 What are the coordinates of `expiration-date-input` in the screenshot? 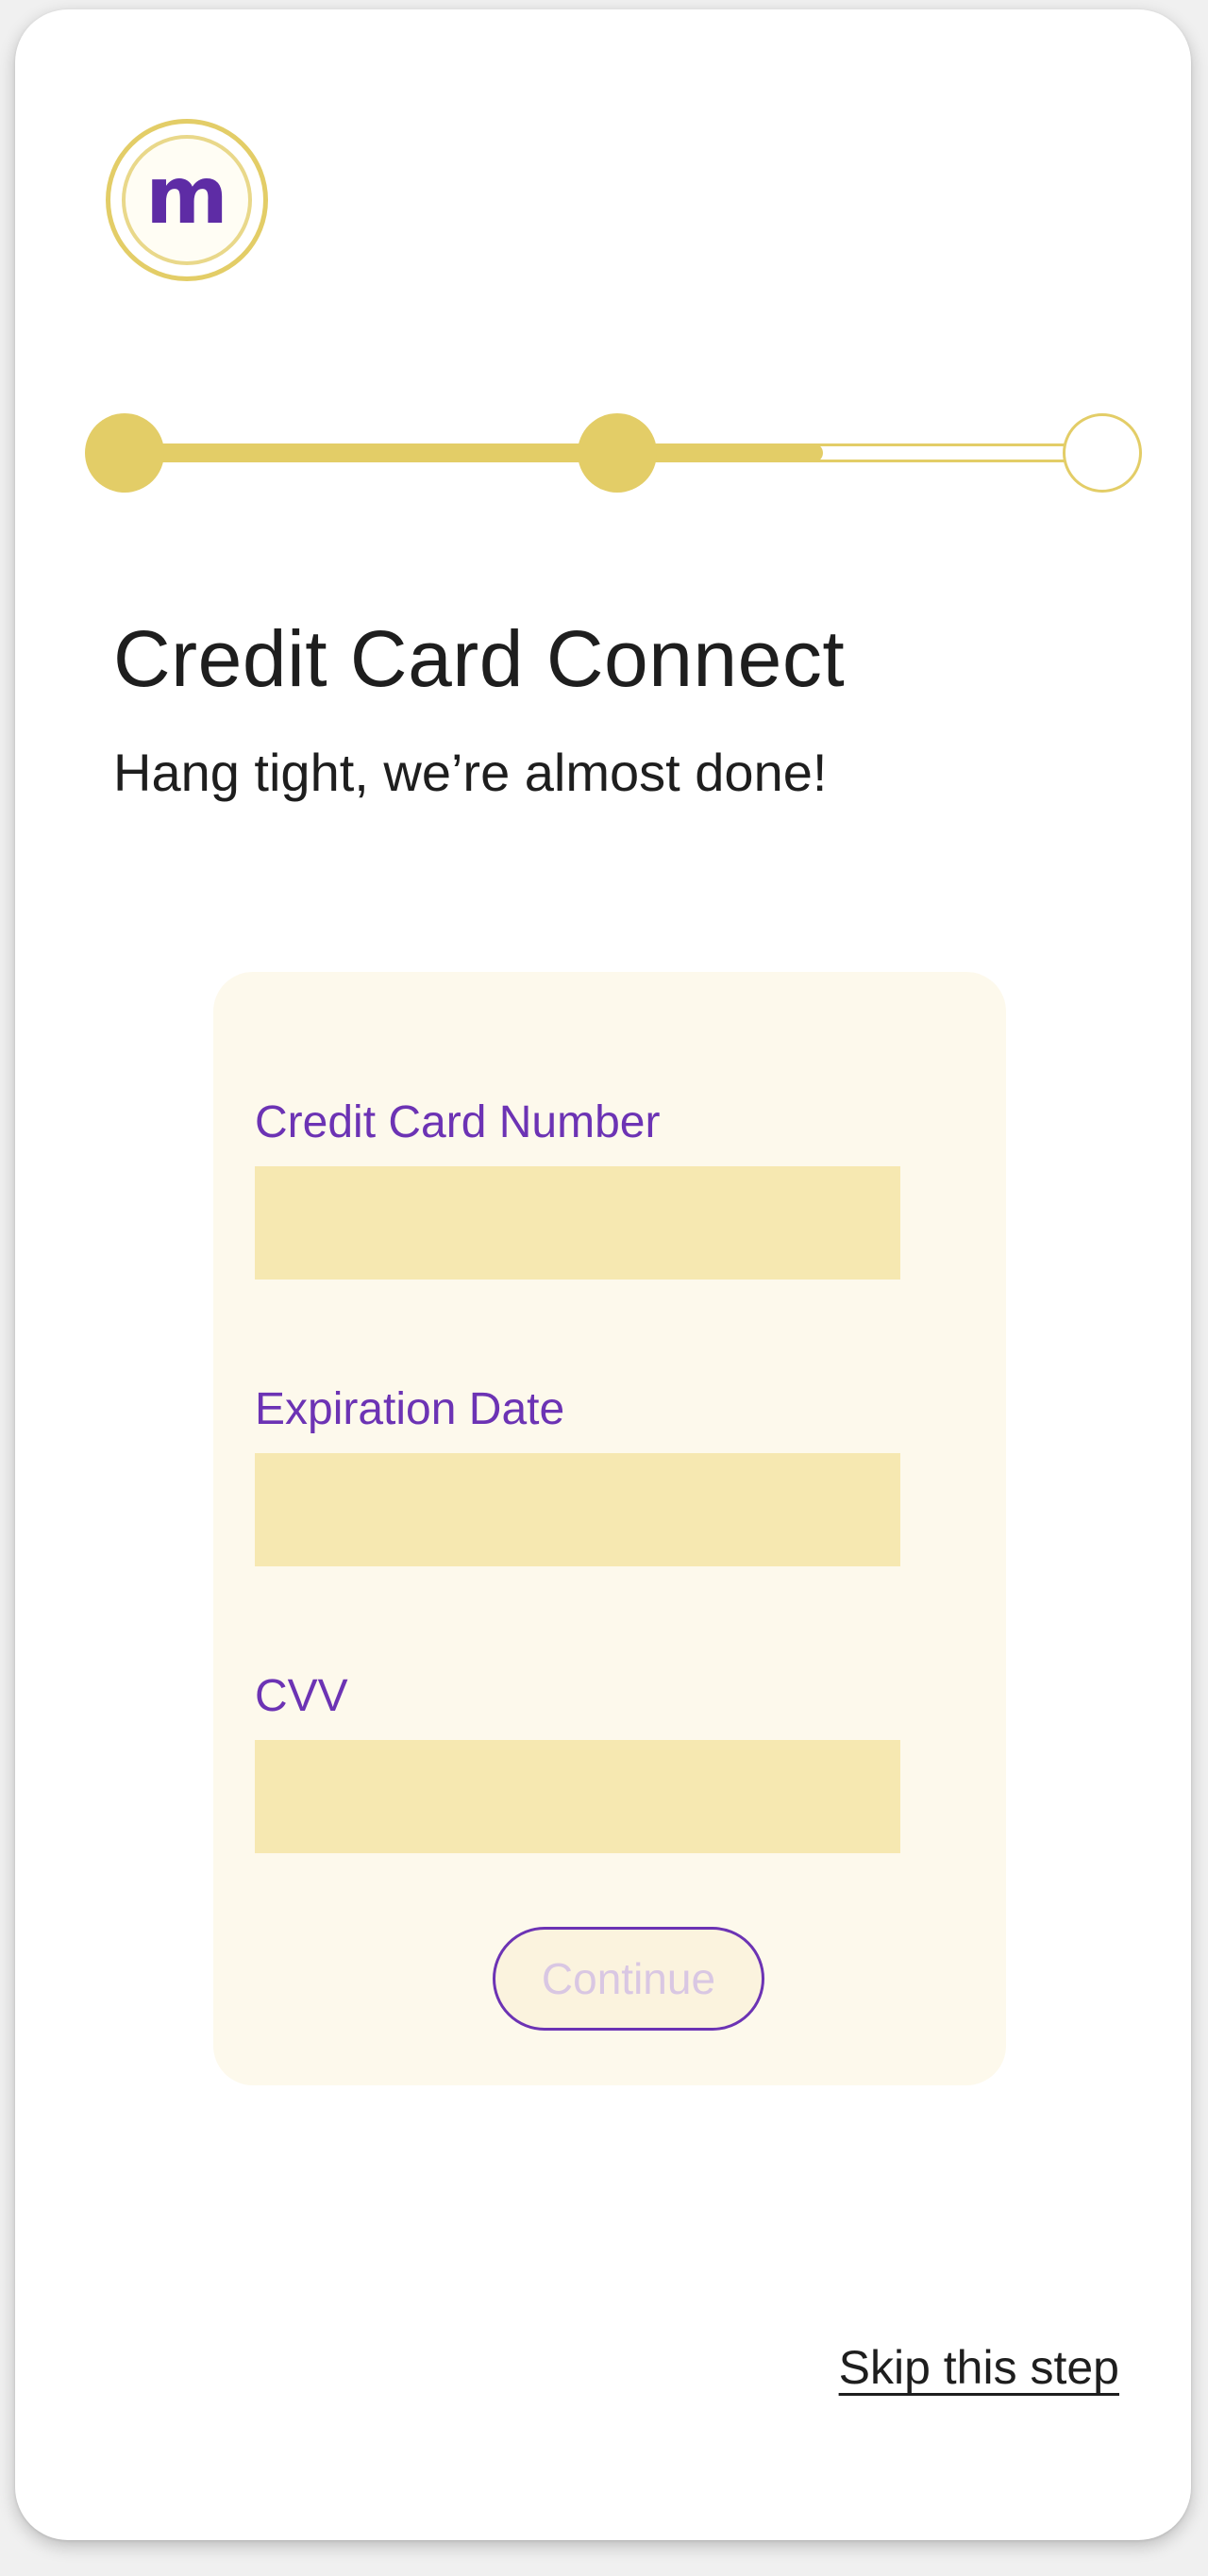 It's located at (577, 1509).